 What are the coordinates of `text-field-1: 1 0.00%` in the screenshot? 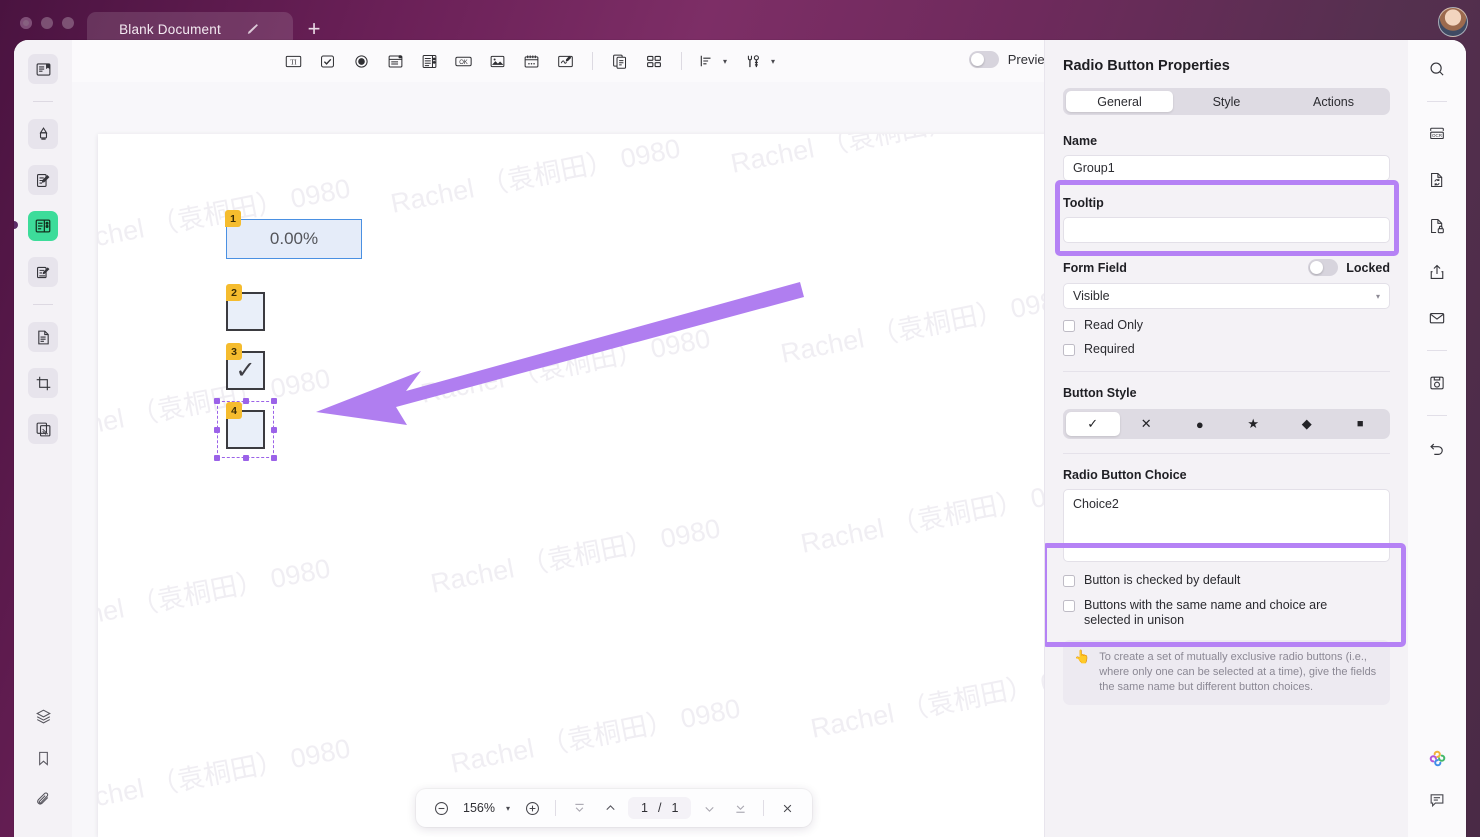 It's located at (293, 234).